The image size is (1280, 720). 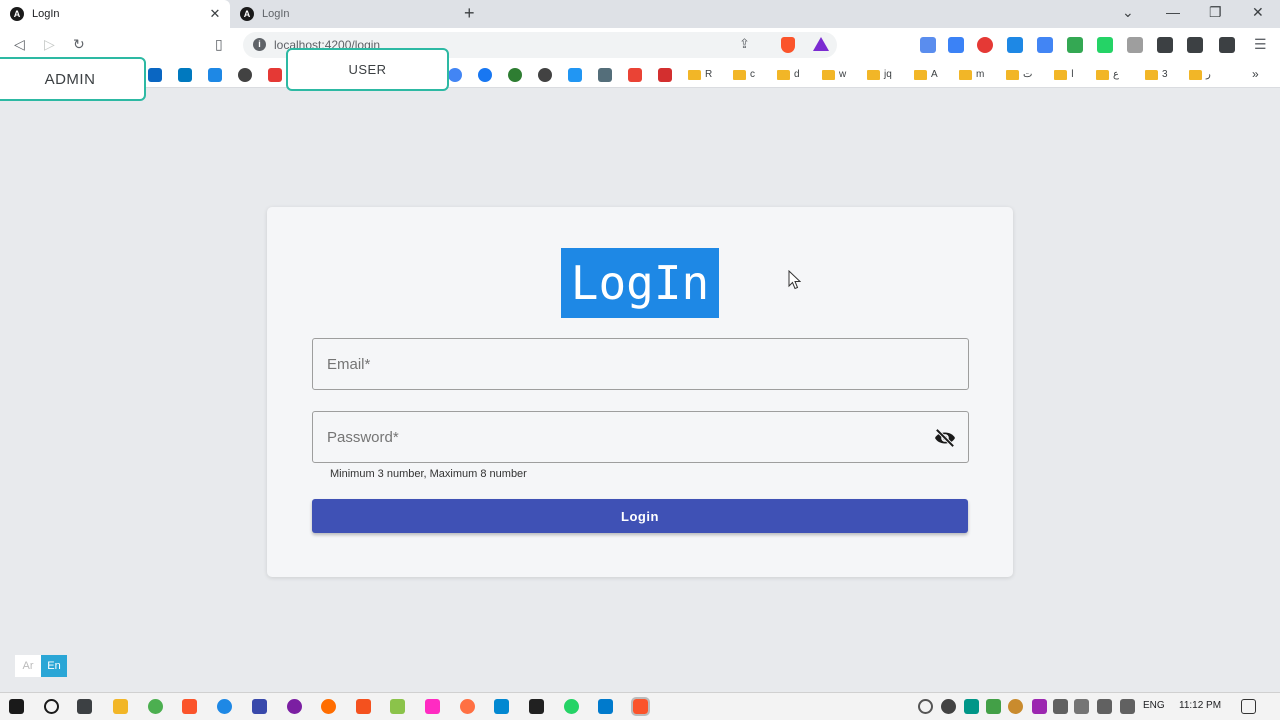 I want to click on tab-login-inactive: A LogIn, so click(x=341, y=14).